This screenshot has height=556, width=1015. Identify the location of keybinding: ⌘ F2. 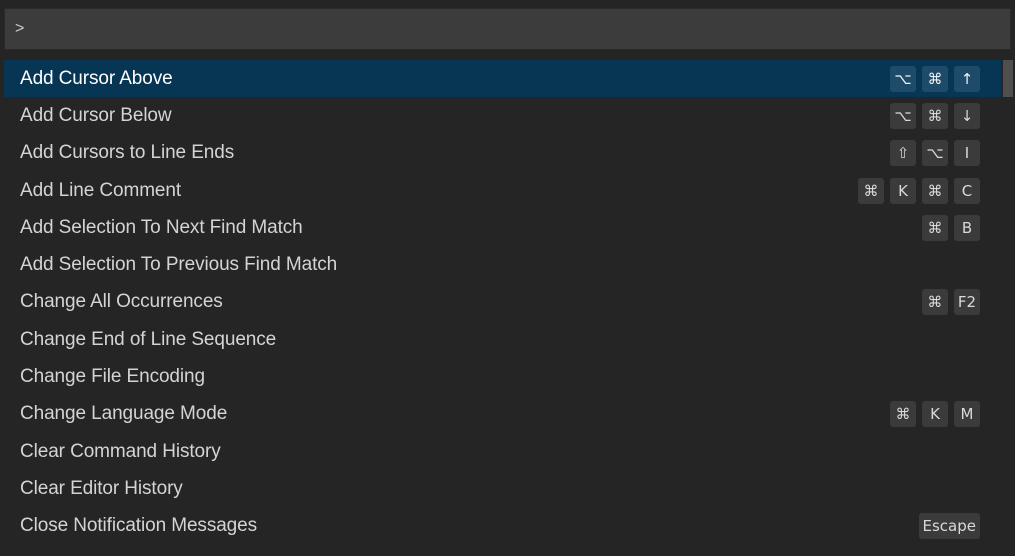
(950, 302).